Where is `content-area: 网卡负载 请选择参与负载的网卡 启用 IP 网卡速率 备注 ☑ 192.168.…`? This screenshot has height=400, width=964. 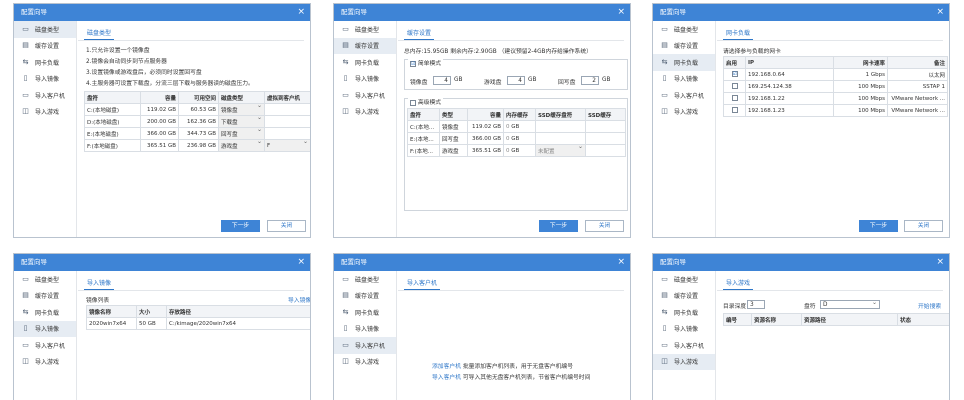 content-area: 网卡负载 请选择参与负载的网卡 启用 IP 网卡速率 备注 ☑ 192.168.… is located at coordinates (833, 129).